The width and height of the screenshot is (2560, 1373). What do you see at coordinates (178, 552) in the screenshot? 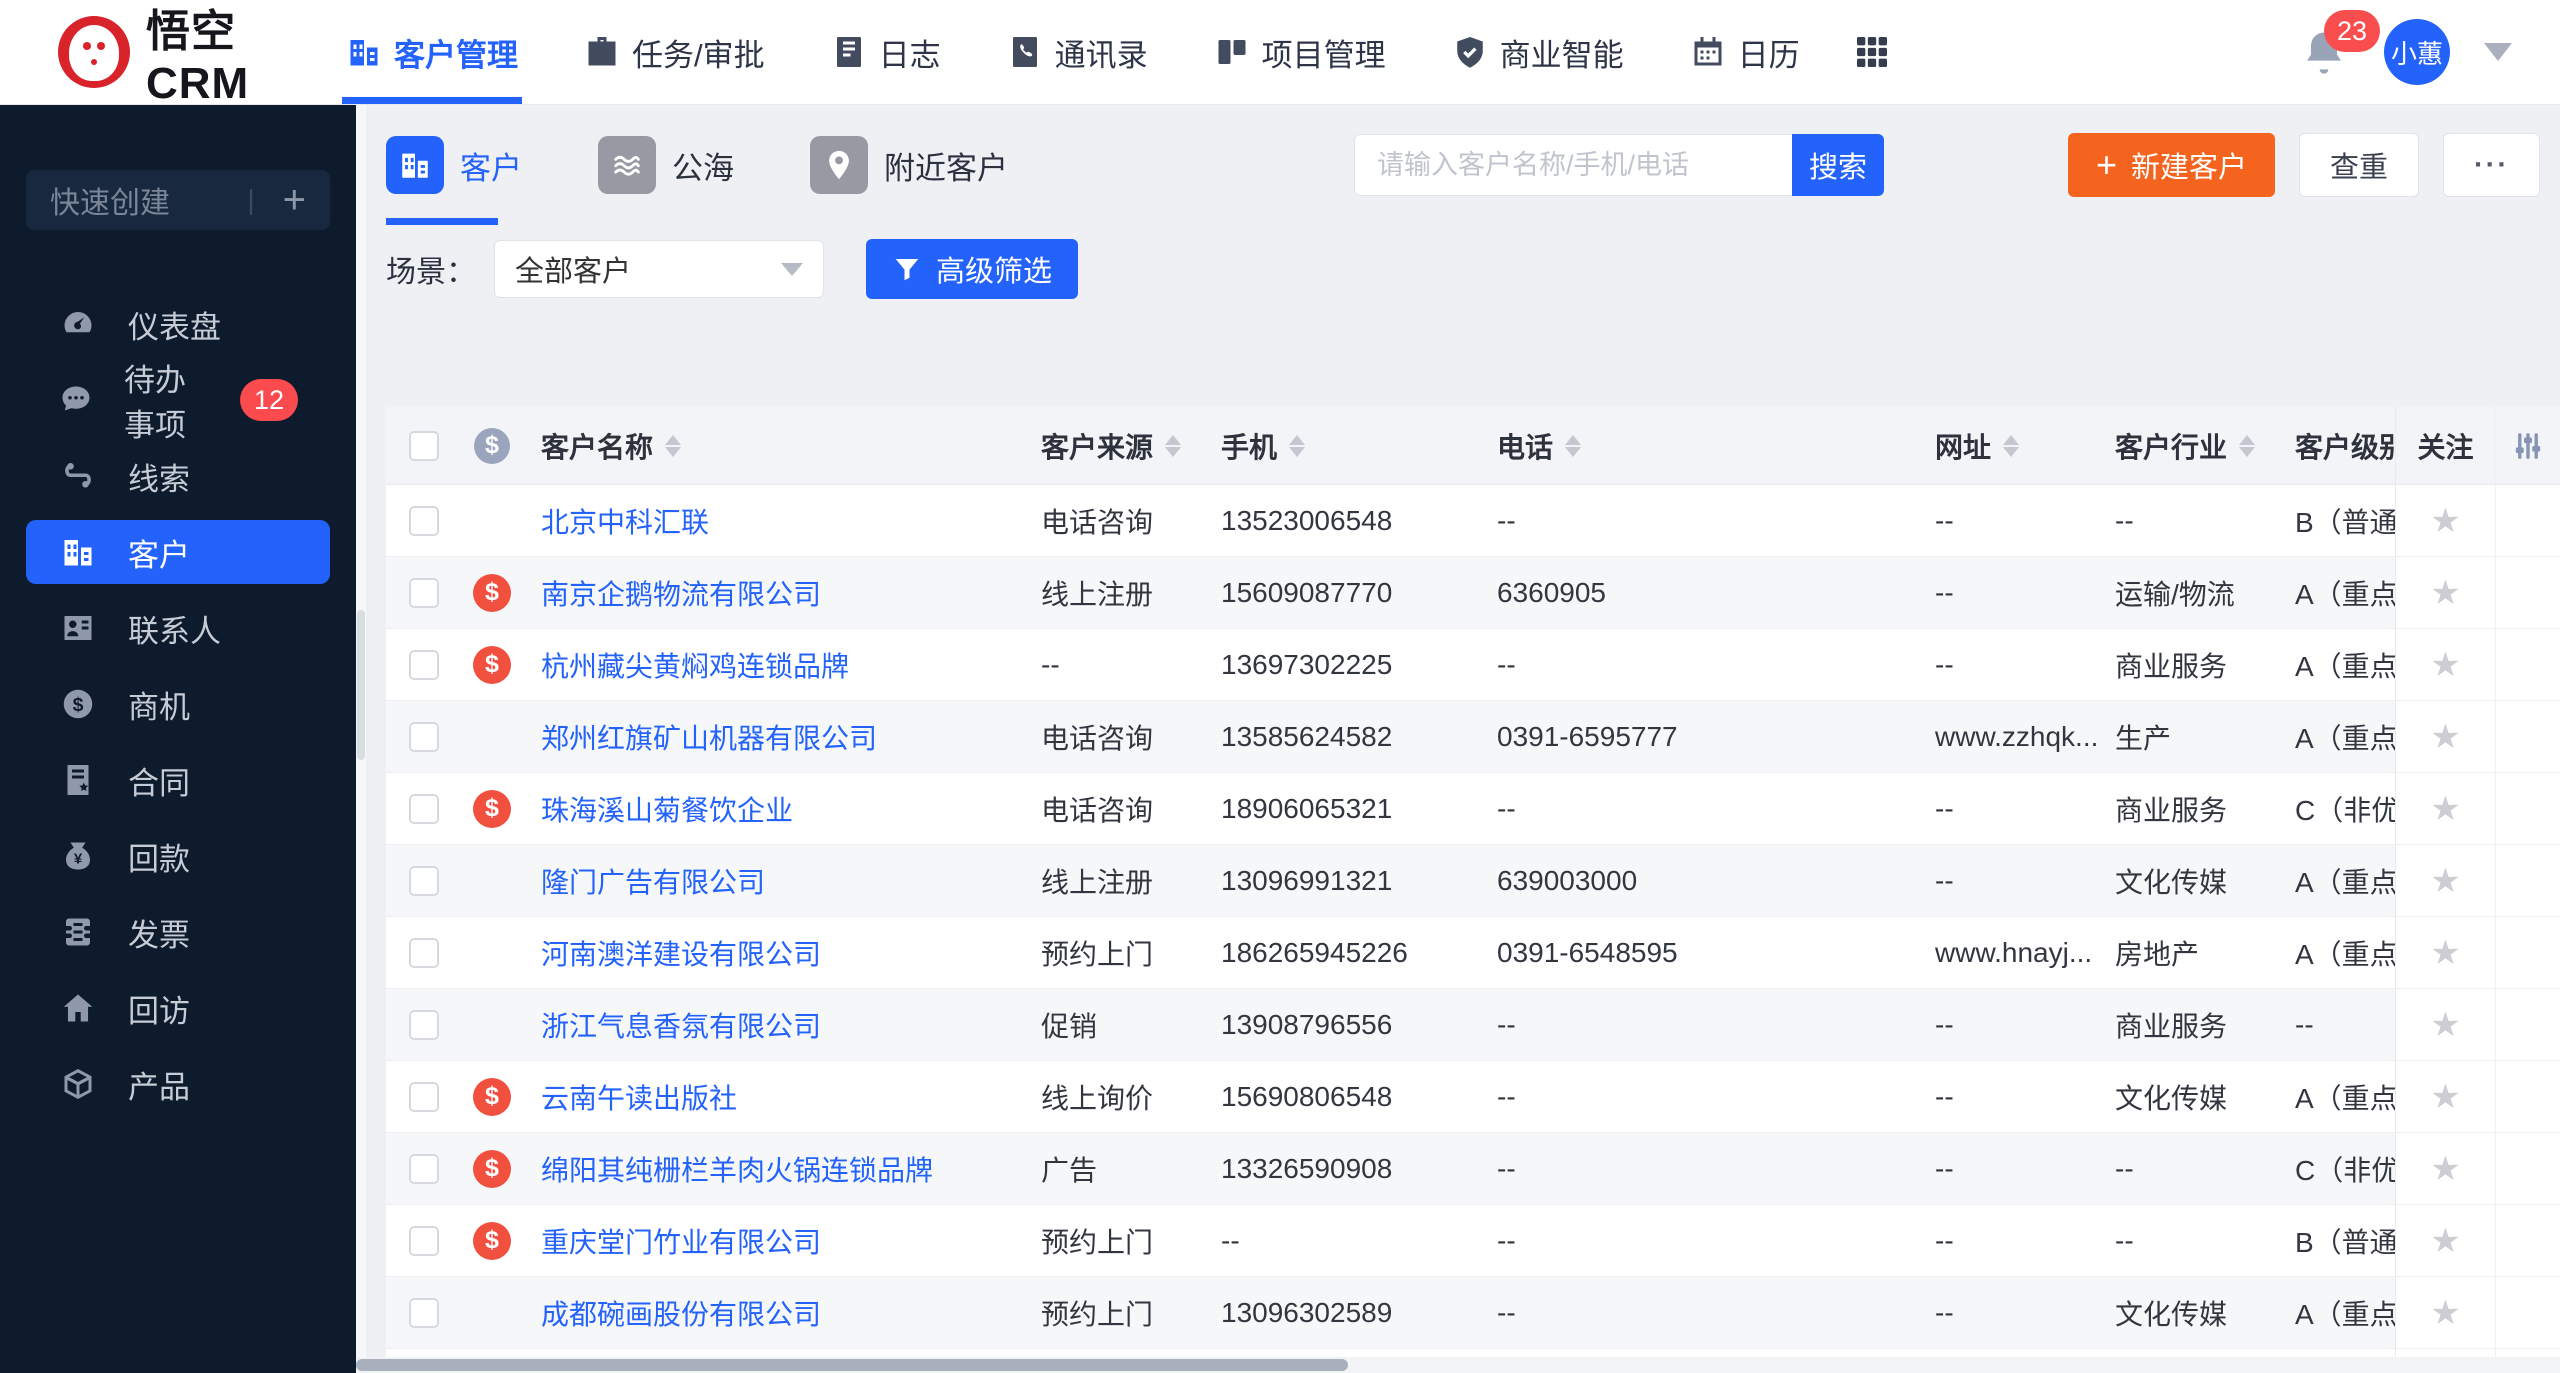
I see `sidebar-item-4: 客户` at bounding box center [178, 552].